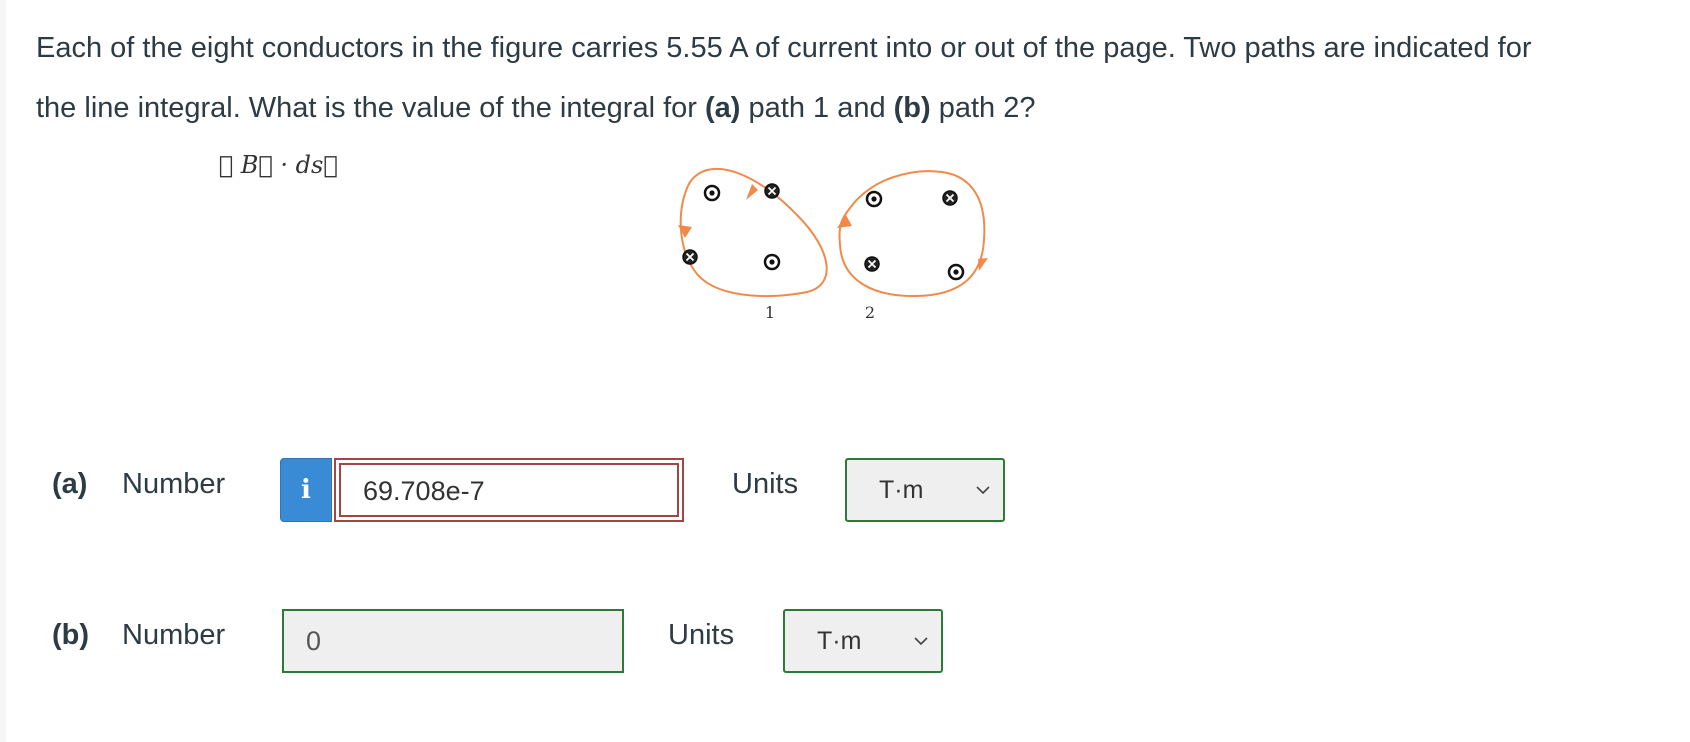  What do you see at coordinates (817, 108) in the screenshot?
I see `question-line-2-mid: path 1 and` at bounding box center [817, 108].